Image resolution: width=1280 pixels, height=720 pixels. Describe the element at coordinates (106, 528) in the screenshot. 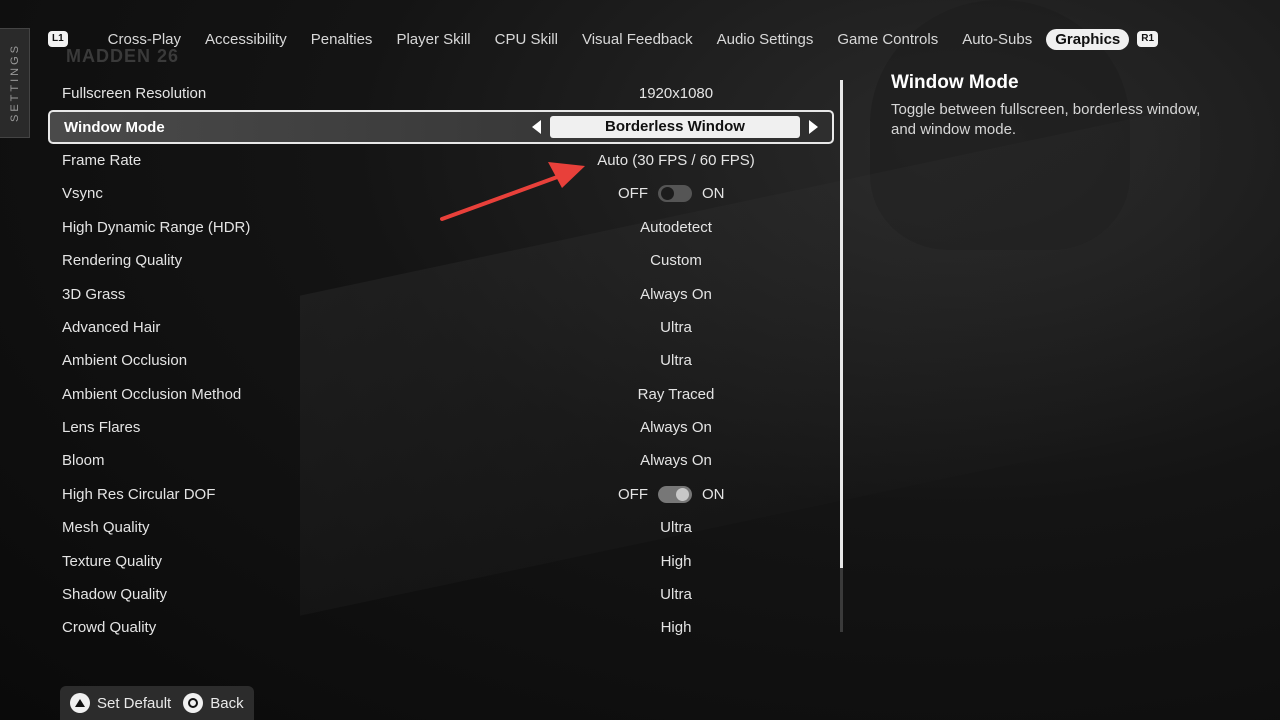

I see `setting-label: Mesh Quality` at that location.